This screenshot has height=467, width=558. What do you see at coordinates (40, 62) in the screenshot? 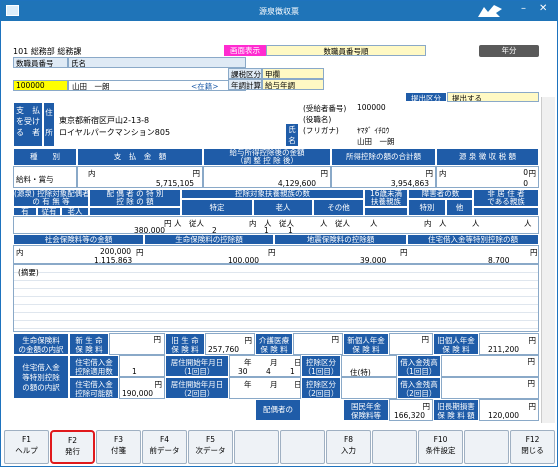
I see `emp-no-label: 数職員番号` at bounding box center [40, 62].